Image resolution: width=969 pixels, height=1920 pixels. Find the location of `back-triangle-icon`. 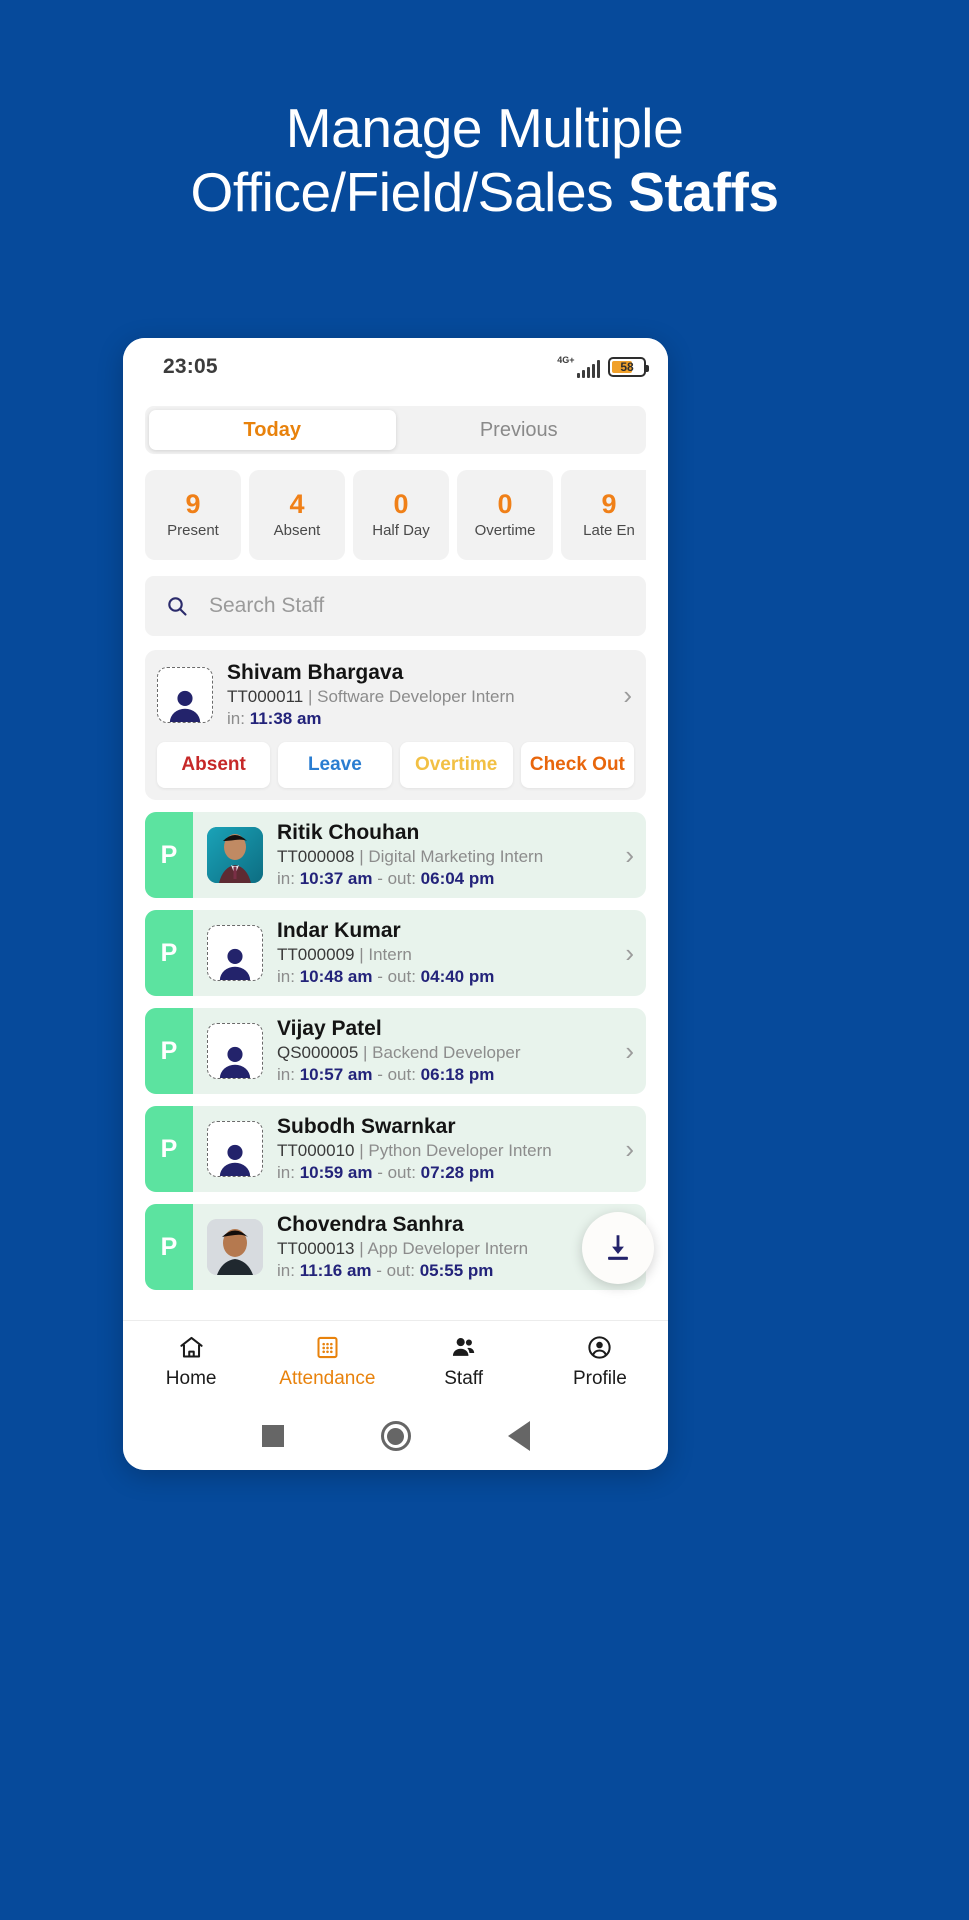

back-triangle-icon is located at coordinates (518, 1436).